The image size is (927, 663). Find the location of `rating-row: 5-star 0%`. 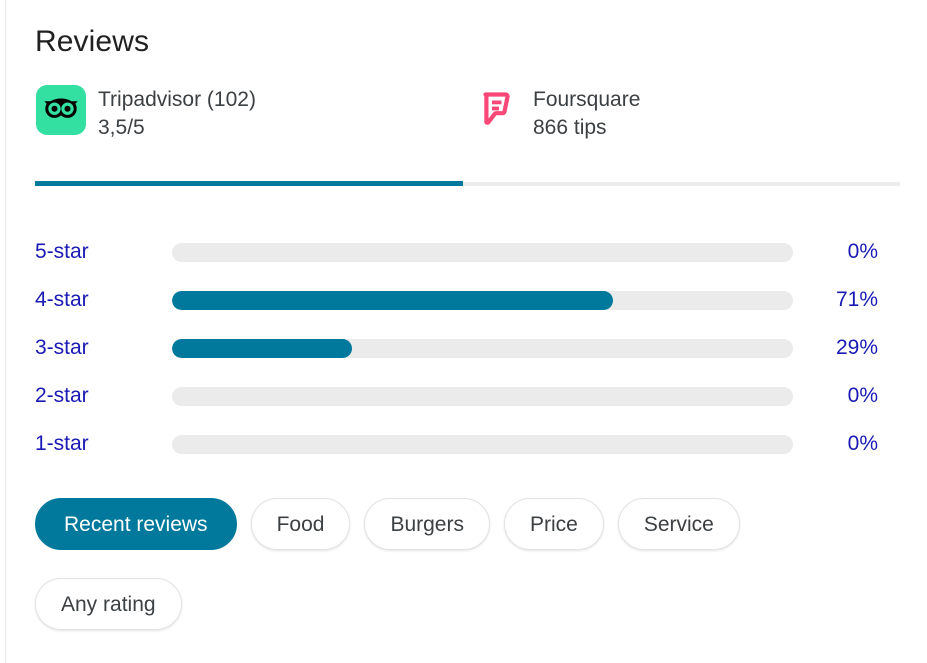

rating-row: 5-star 0% is located at coordinates (464, 252).